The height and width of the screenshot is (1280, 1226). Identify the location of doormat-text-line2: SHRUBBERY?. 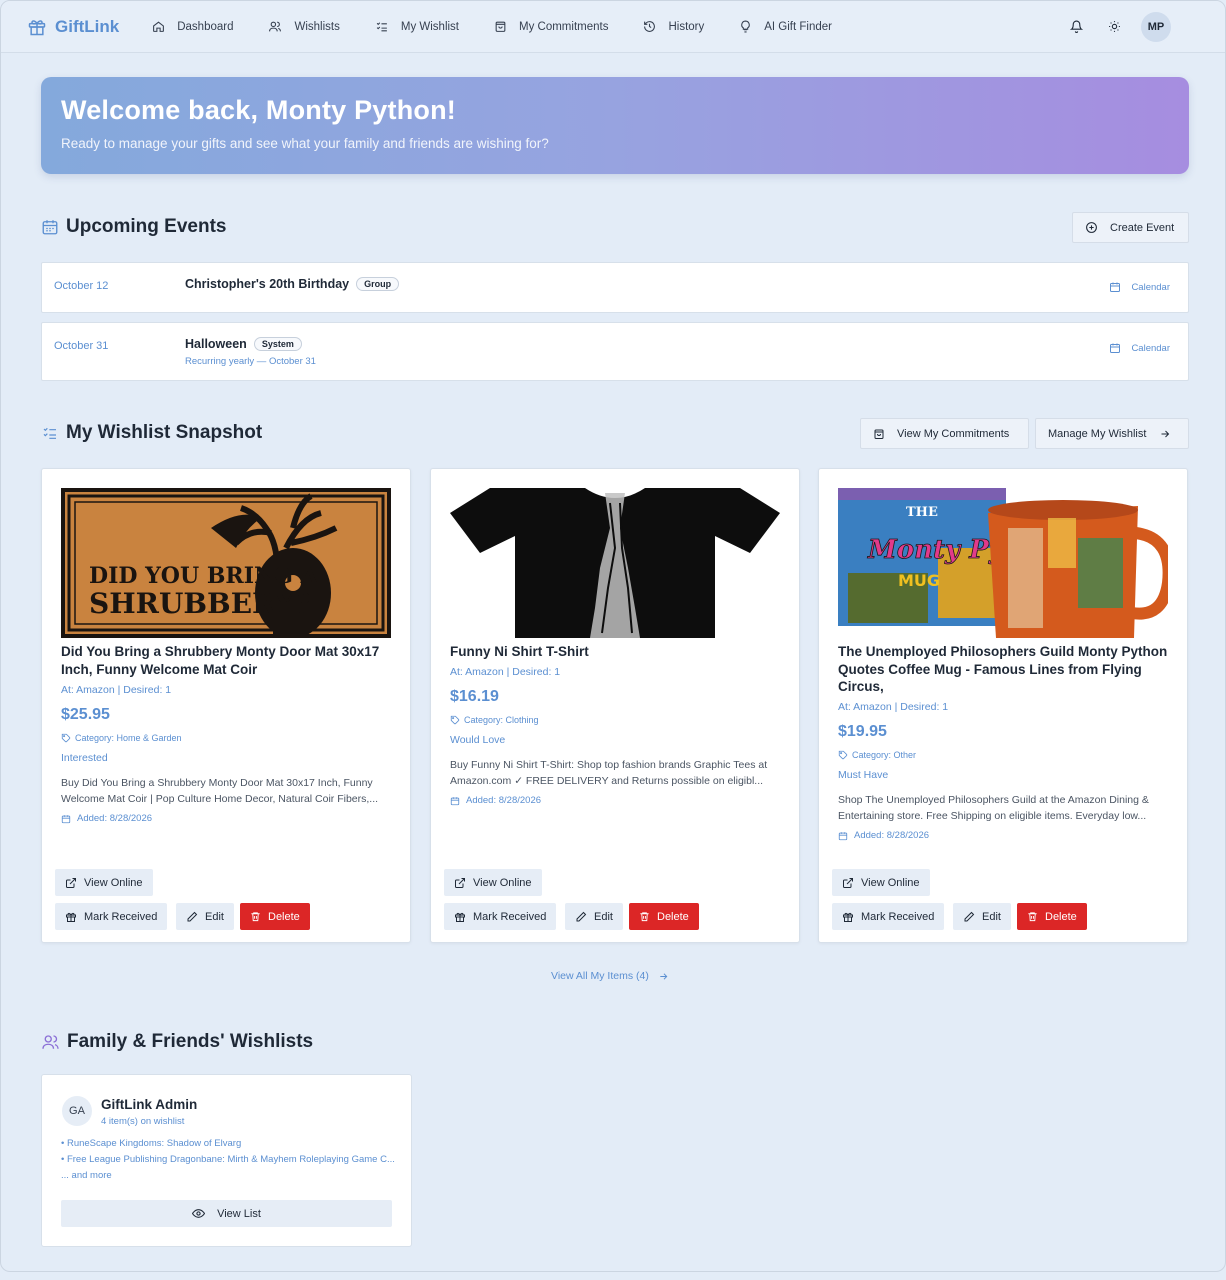
(200, 603).